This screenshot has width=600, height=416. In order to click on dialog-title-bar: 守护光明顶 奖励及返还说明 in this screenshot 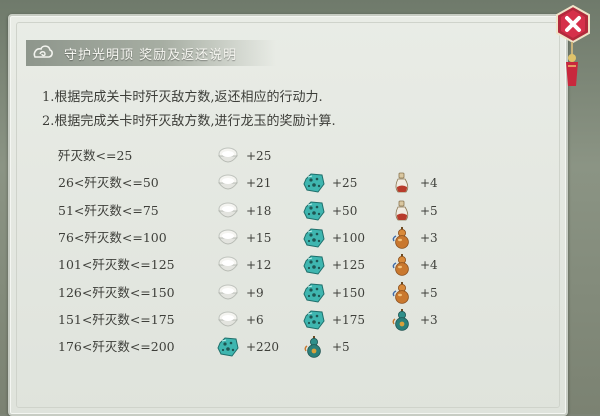, I will do `click(151, 53)`.